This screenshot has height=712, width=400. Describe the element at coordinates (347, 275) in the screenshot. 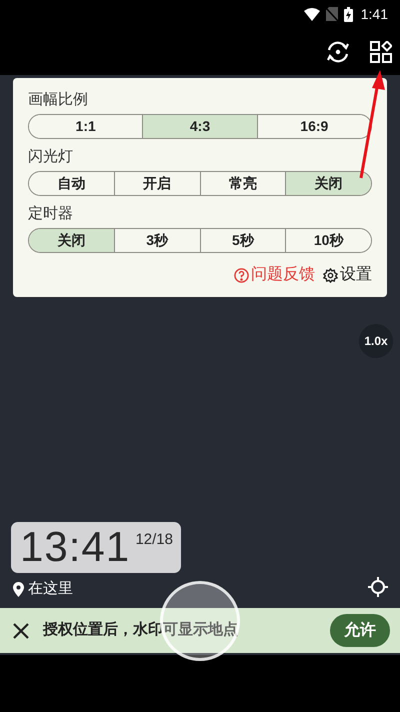

I see `settings-link: 设置` at that location.